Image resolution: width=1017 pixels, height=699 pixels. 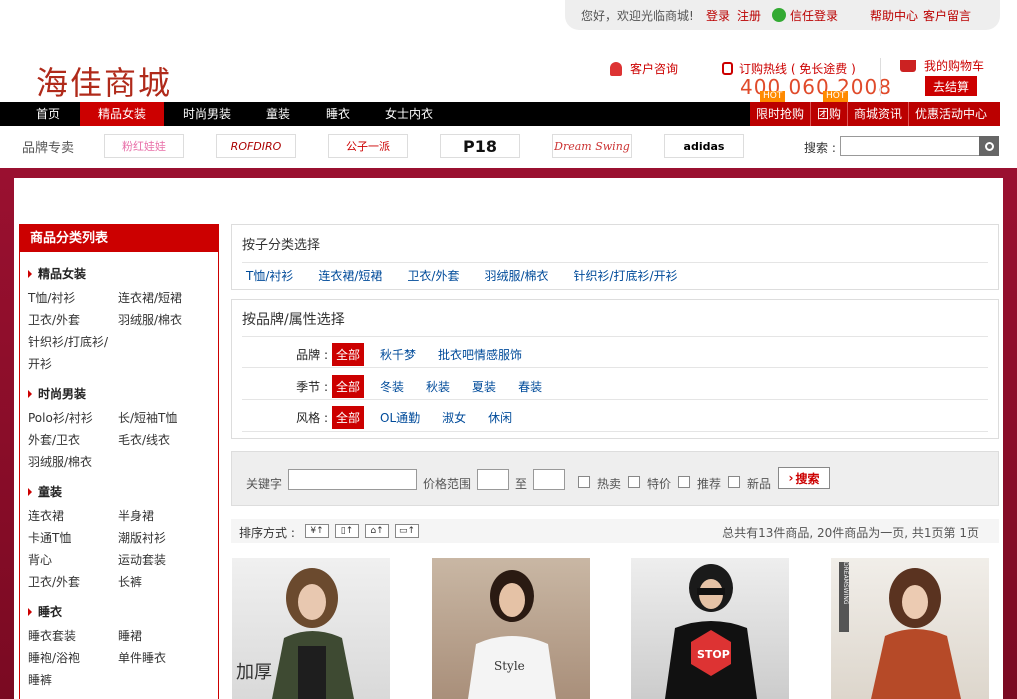 What do you see at coordinates (530, 386) in the screenshot?
I see `attr-option: 春装` at bounding box center [530, 386].